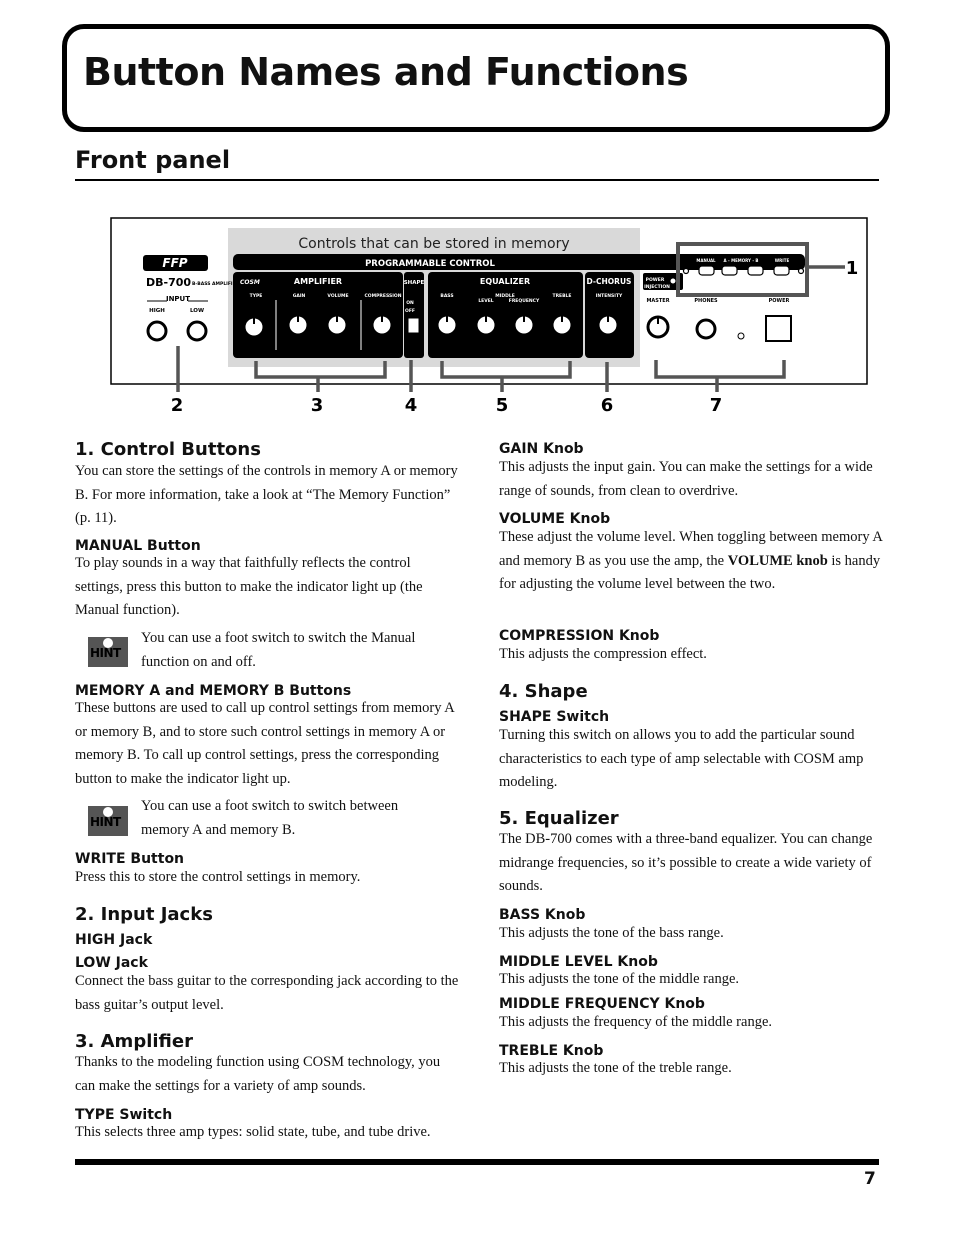  Describe the element at coordinates (168, 282) in the screenshot. I see `model-name: DB-700` at that location.